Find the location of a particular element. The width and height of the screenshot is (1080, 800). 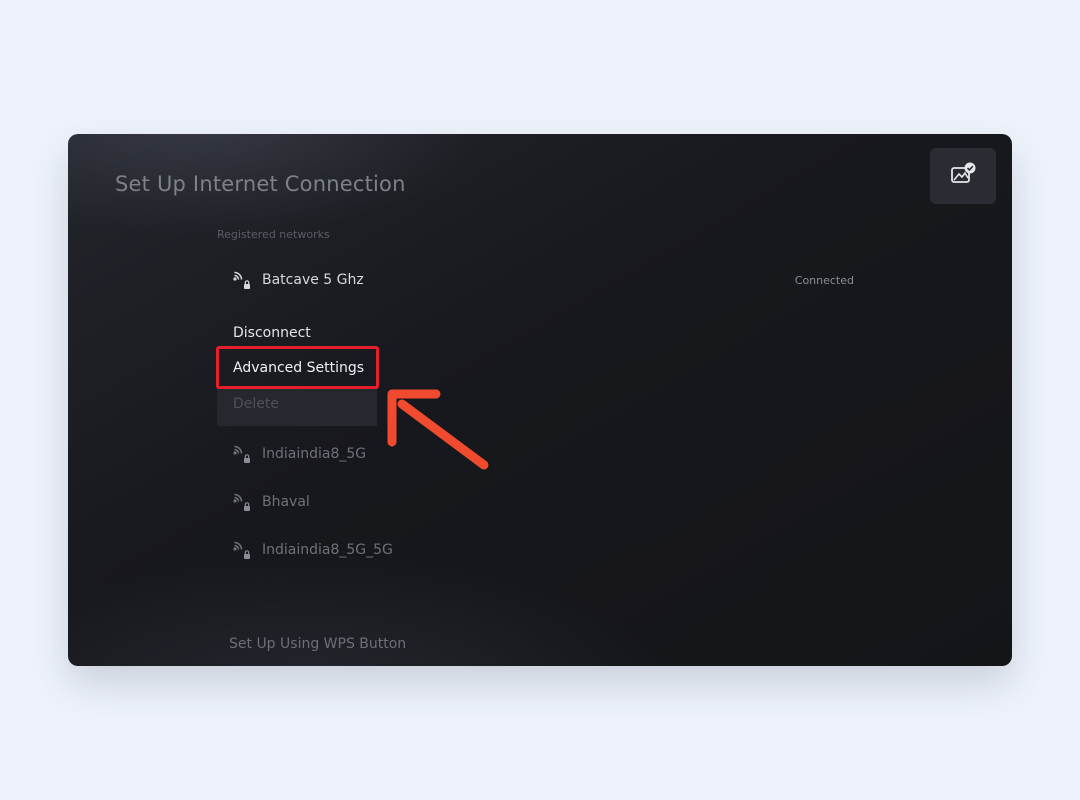

network-name: Bhaval is located at coordinates (286, 502).